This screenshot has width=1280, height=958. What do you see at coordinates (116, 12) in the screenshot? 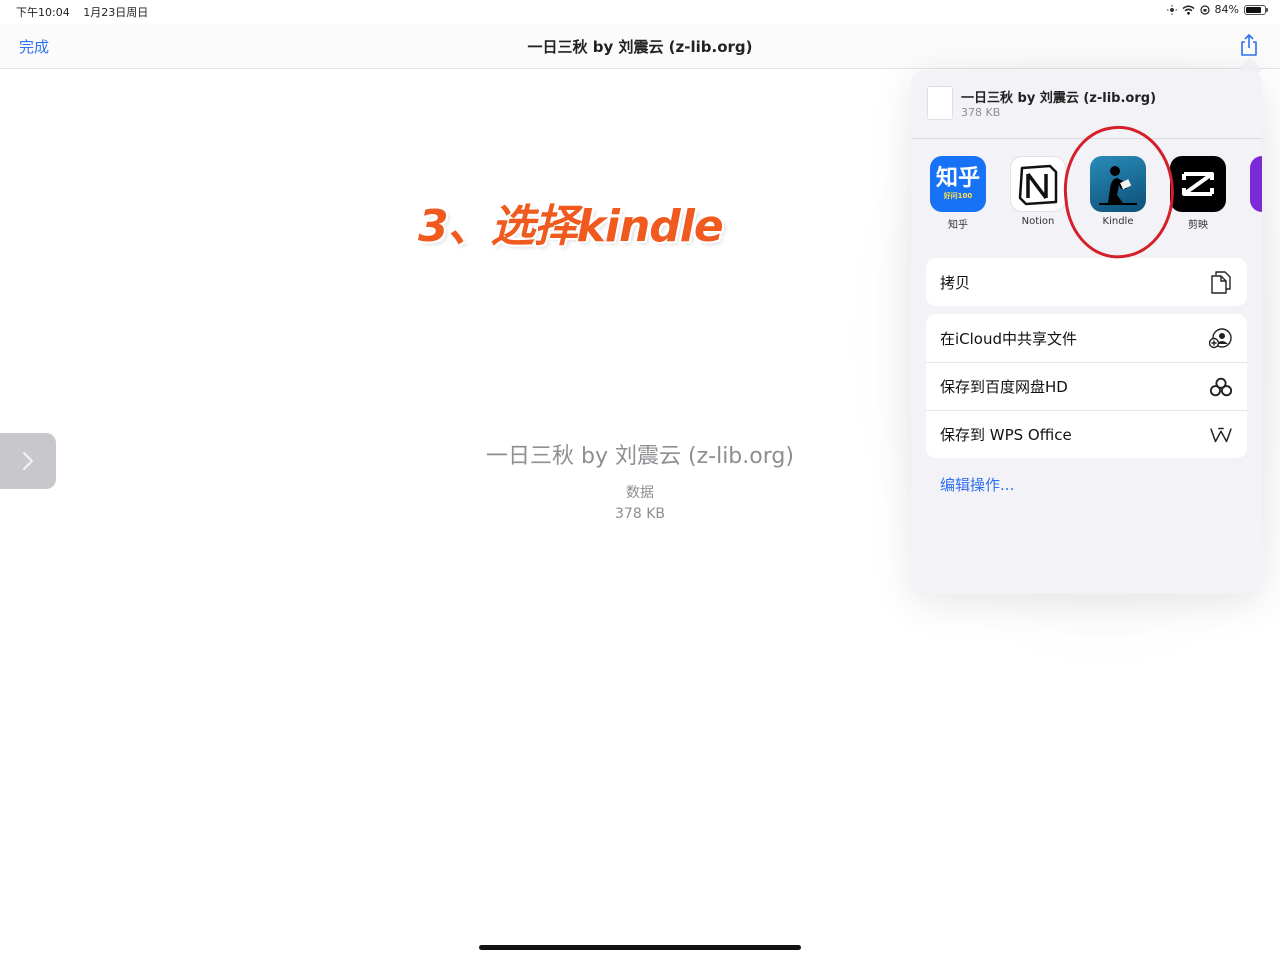
I see `status-date: 1月23日周日` at bounding box center [116, 12].